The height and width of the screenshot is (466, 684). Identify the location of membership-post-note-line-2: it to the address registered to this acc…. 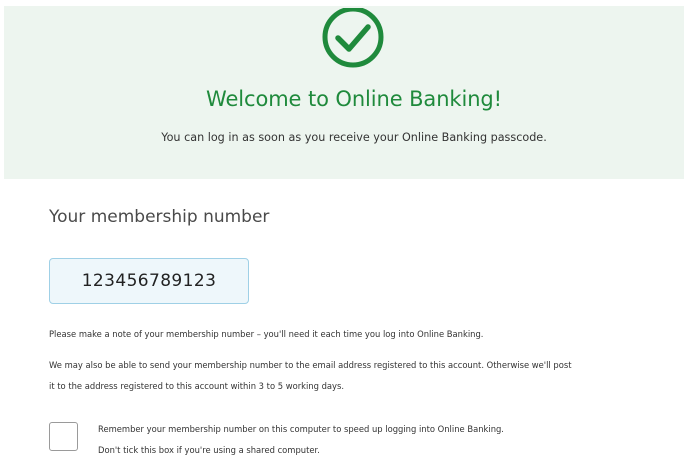
(197, 386).